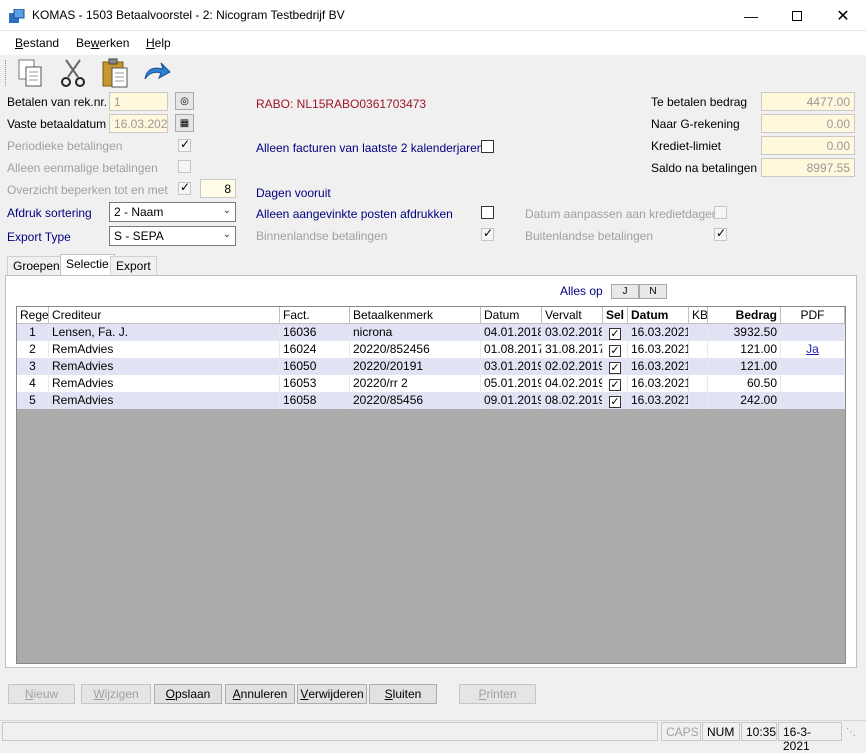  What do you see at coordinates (341, 104) in the screenshot?
I see `rabo-account: RABO: NL15RABO0361703473` at bounding box center [341, 104].